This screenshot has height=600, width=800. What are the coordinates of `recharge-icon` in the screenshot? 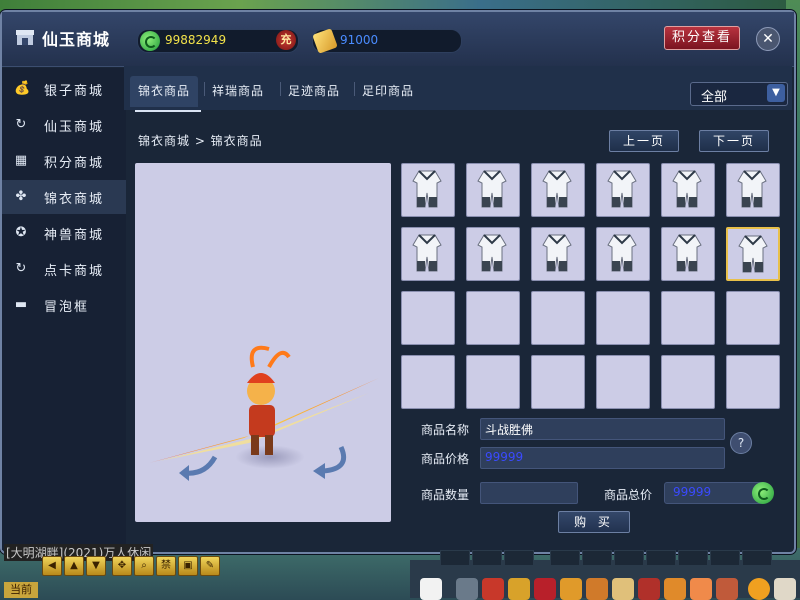 It's located at (763, 493).